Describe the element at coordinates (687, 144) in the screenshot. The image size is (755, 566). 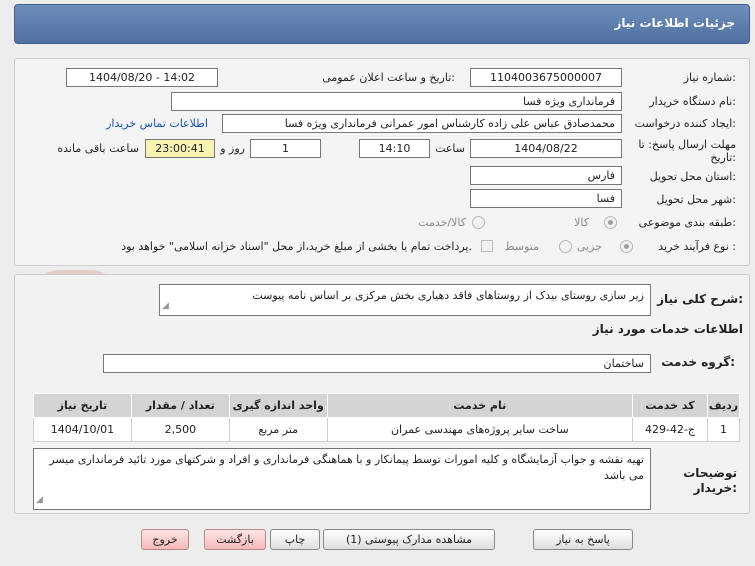
I see `deadline-label: مهلت ارسال پاسخ: تا` at that location.